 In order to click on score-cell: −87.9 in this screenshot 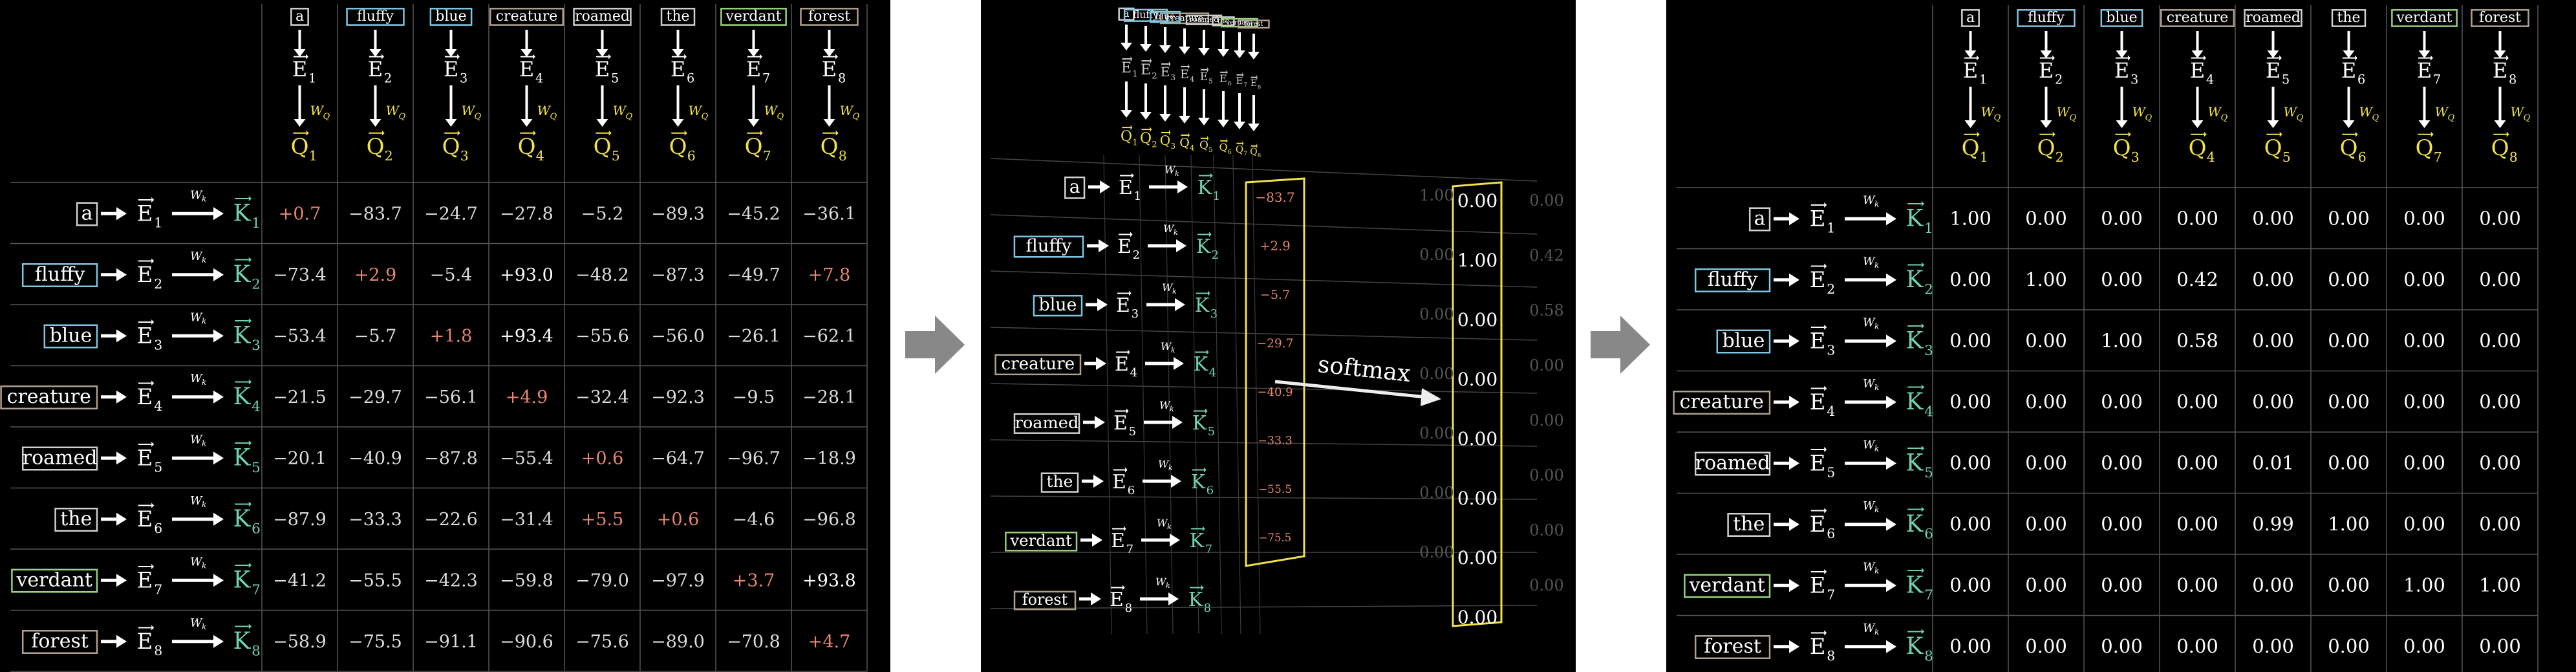, I will do `click(300, 520)`.